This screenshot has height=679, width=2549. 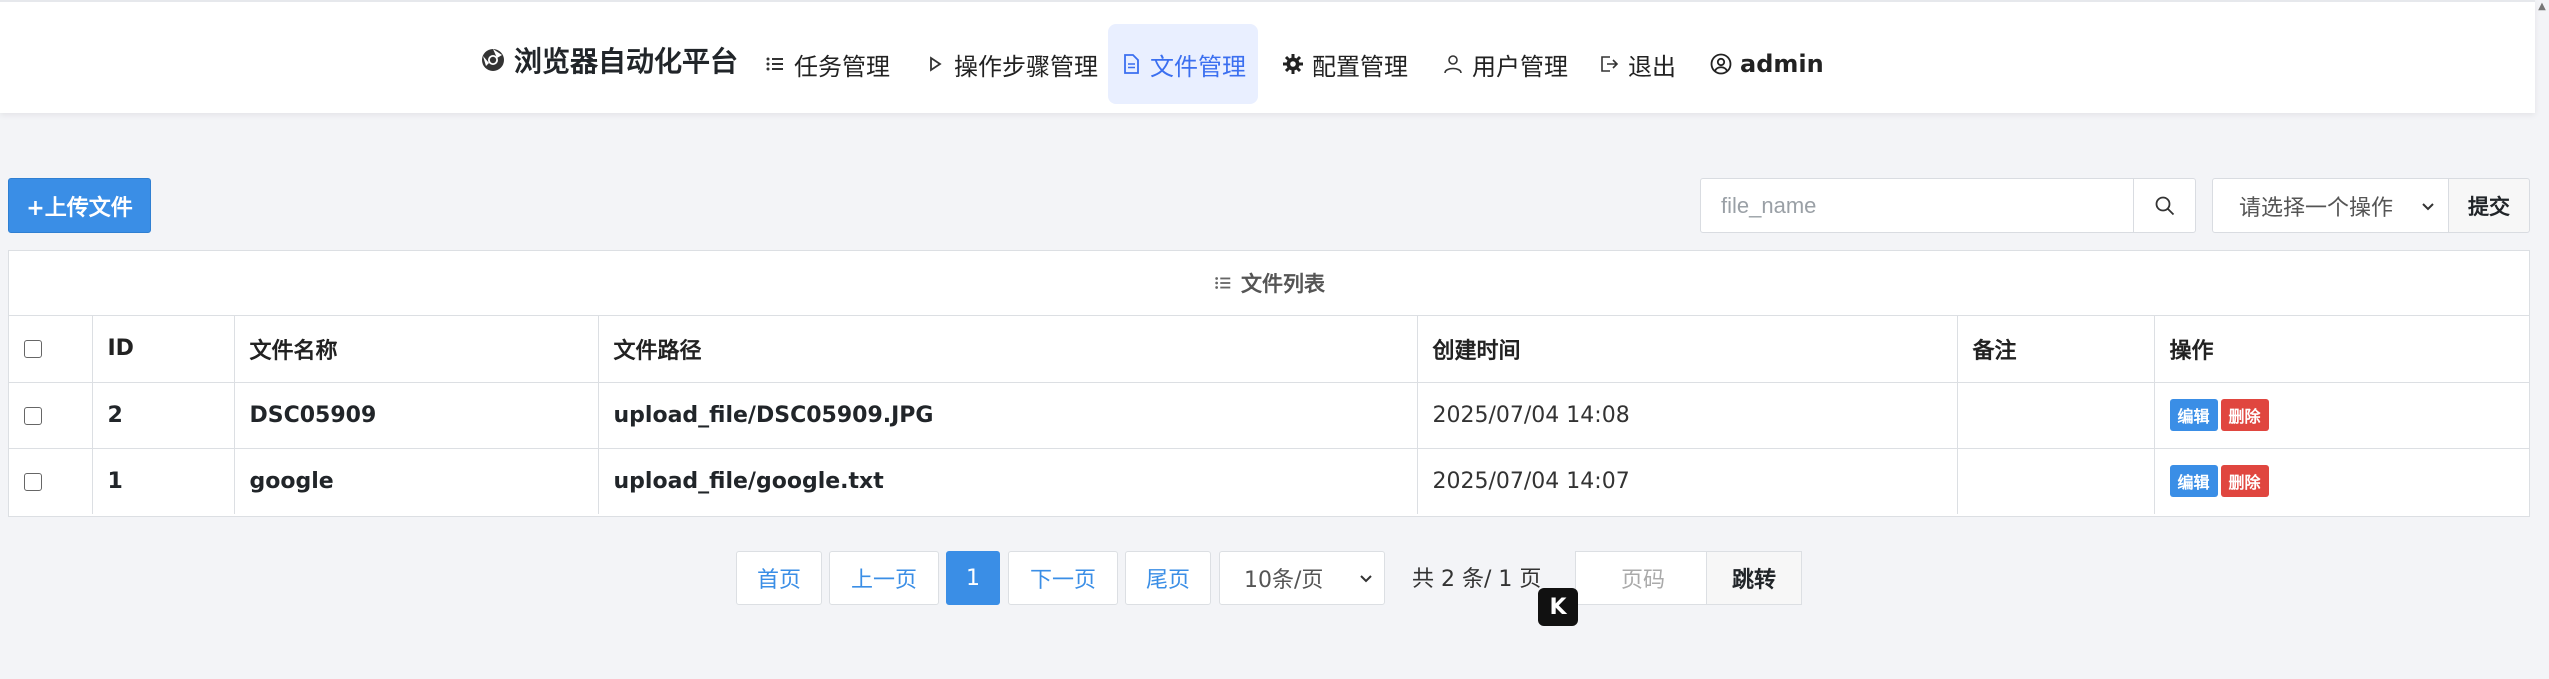 I want to click on nav-item-tasks: 任务管理, so click(x=827, y=64).